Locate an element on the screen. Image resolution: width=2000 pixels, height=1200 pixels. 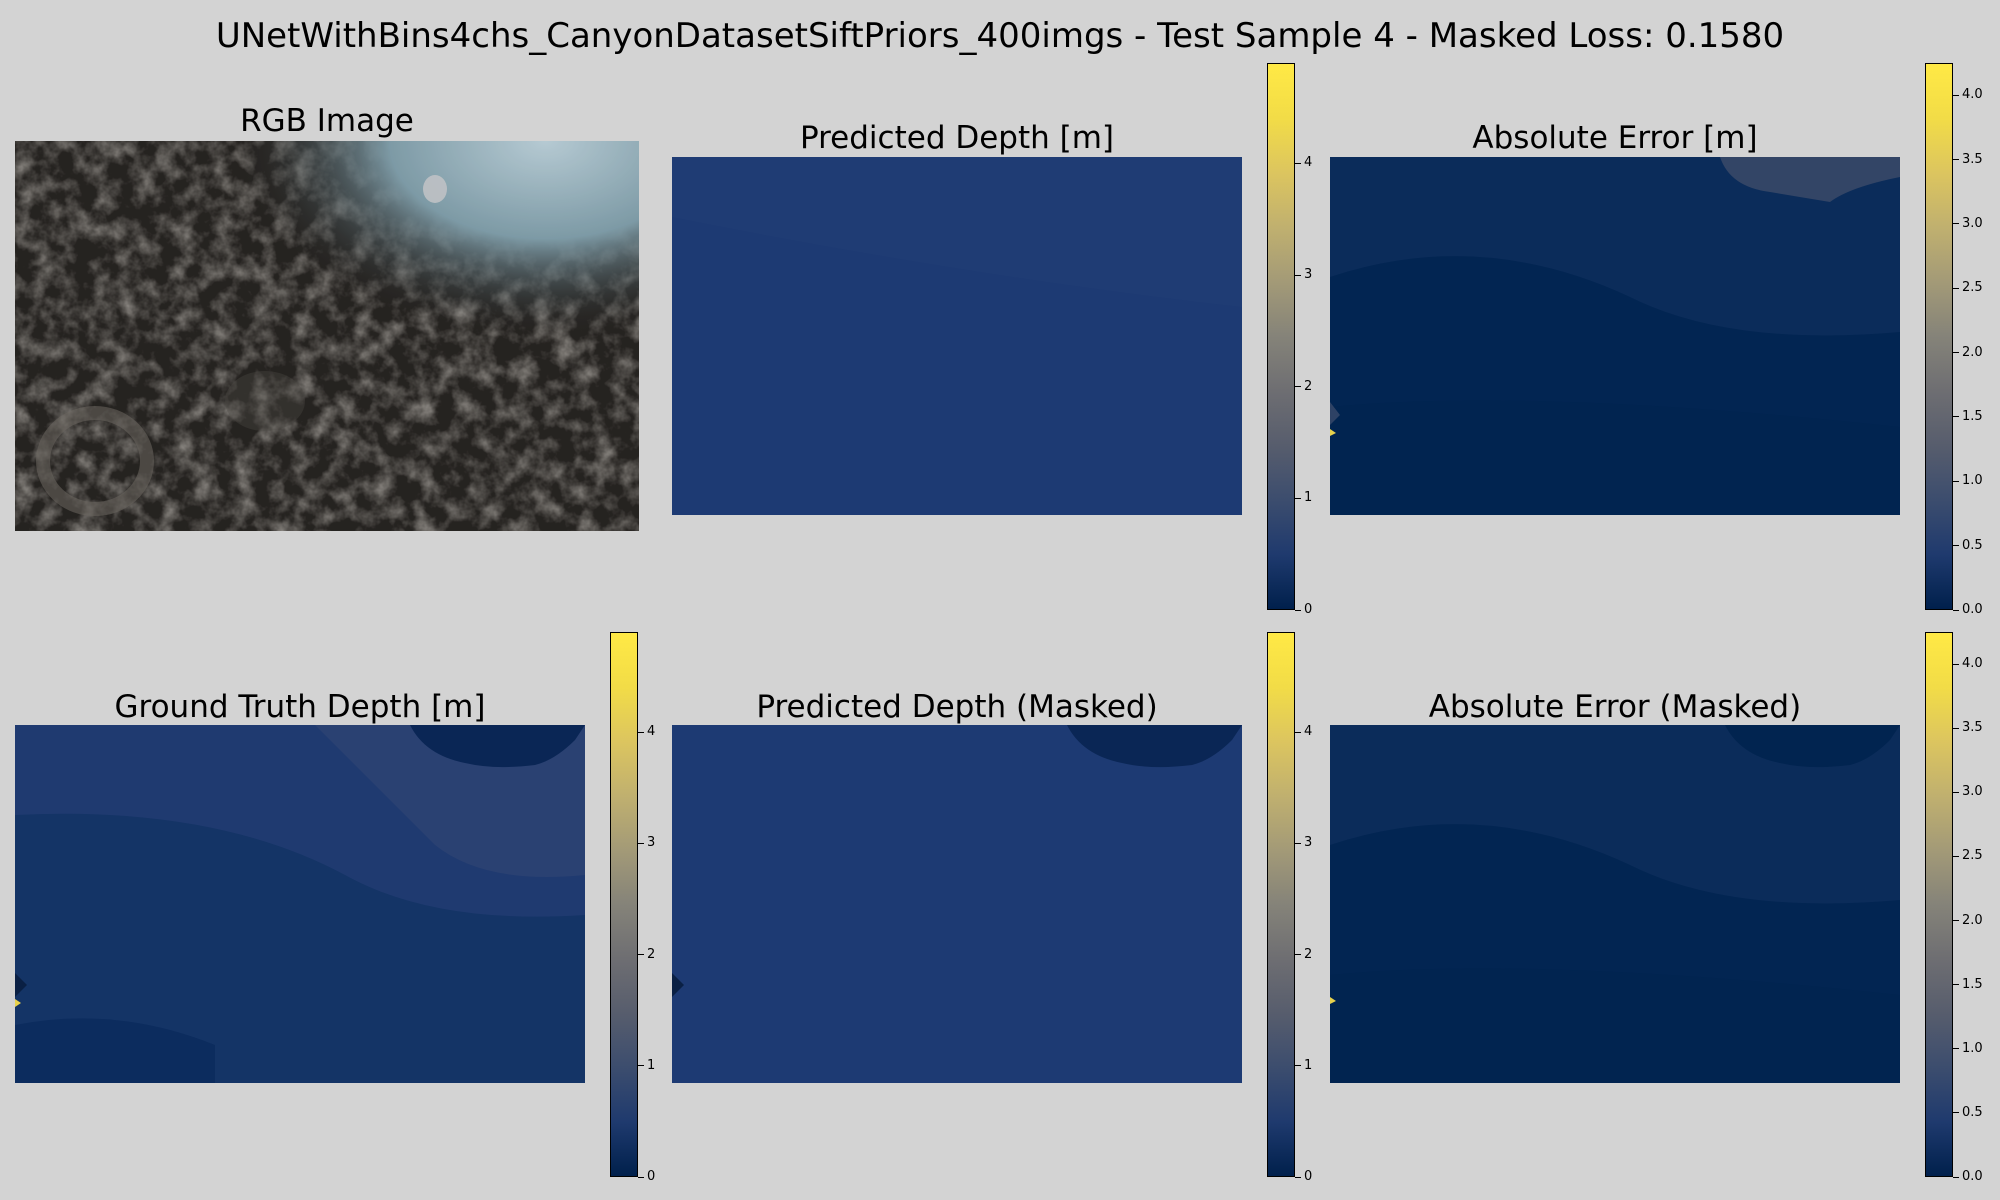
panel-title-predicted-masked: Predicted Depth (Masked) is located at coordinates (957, 707).